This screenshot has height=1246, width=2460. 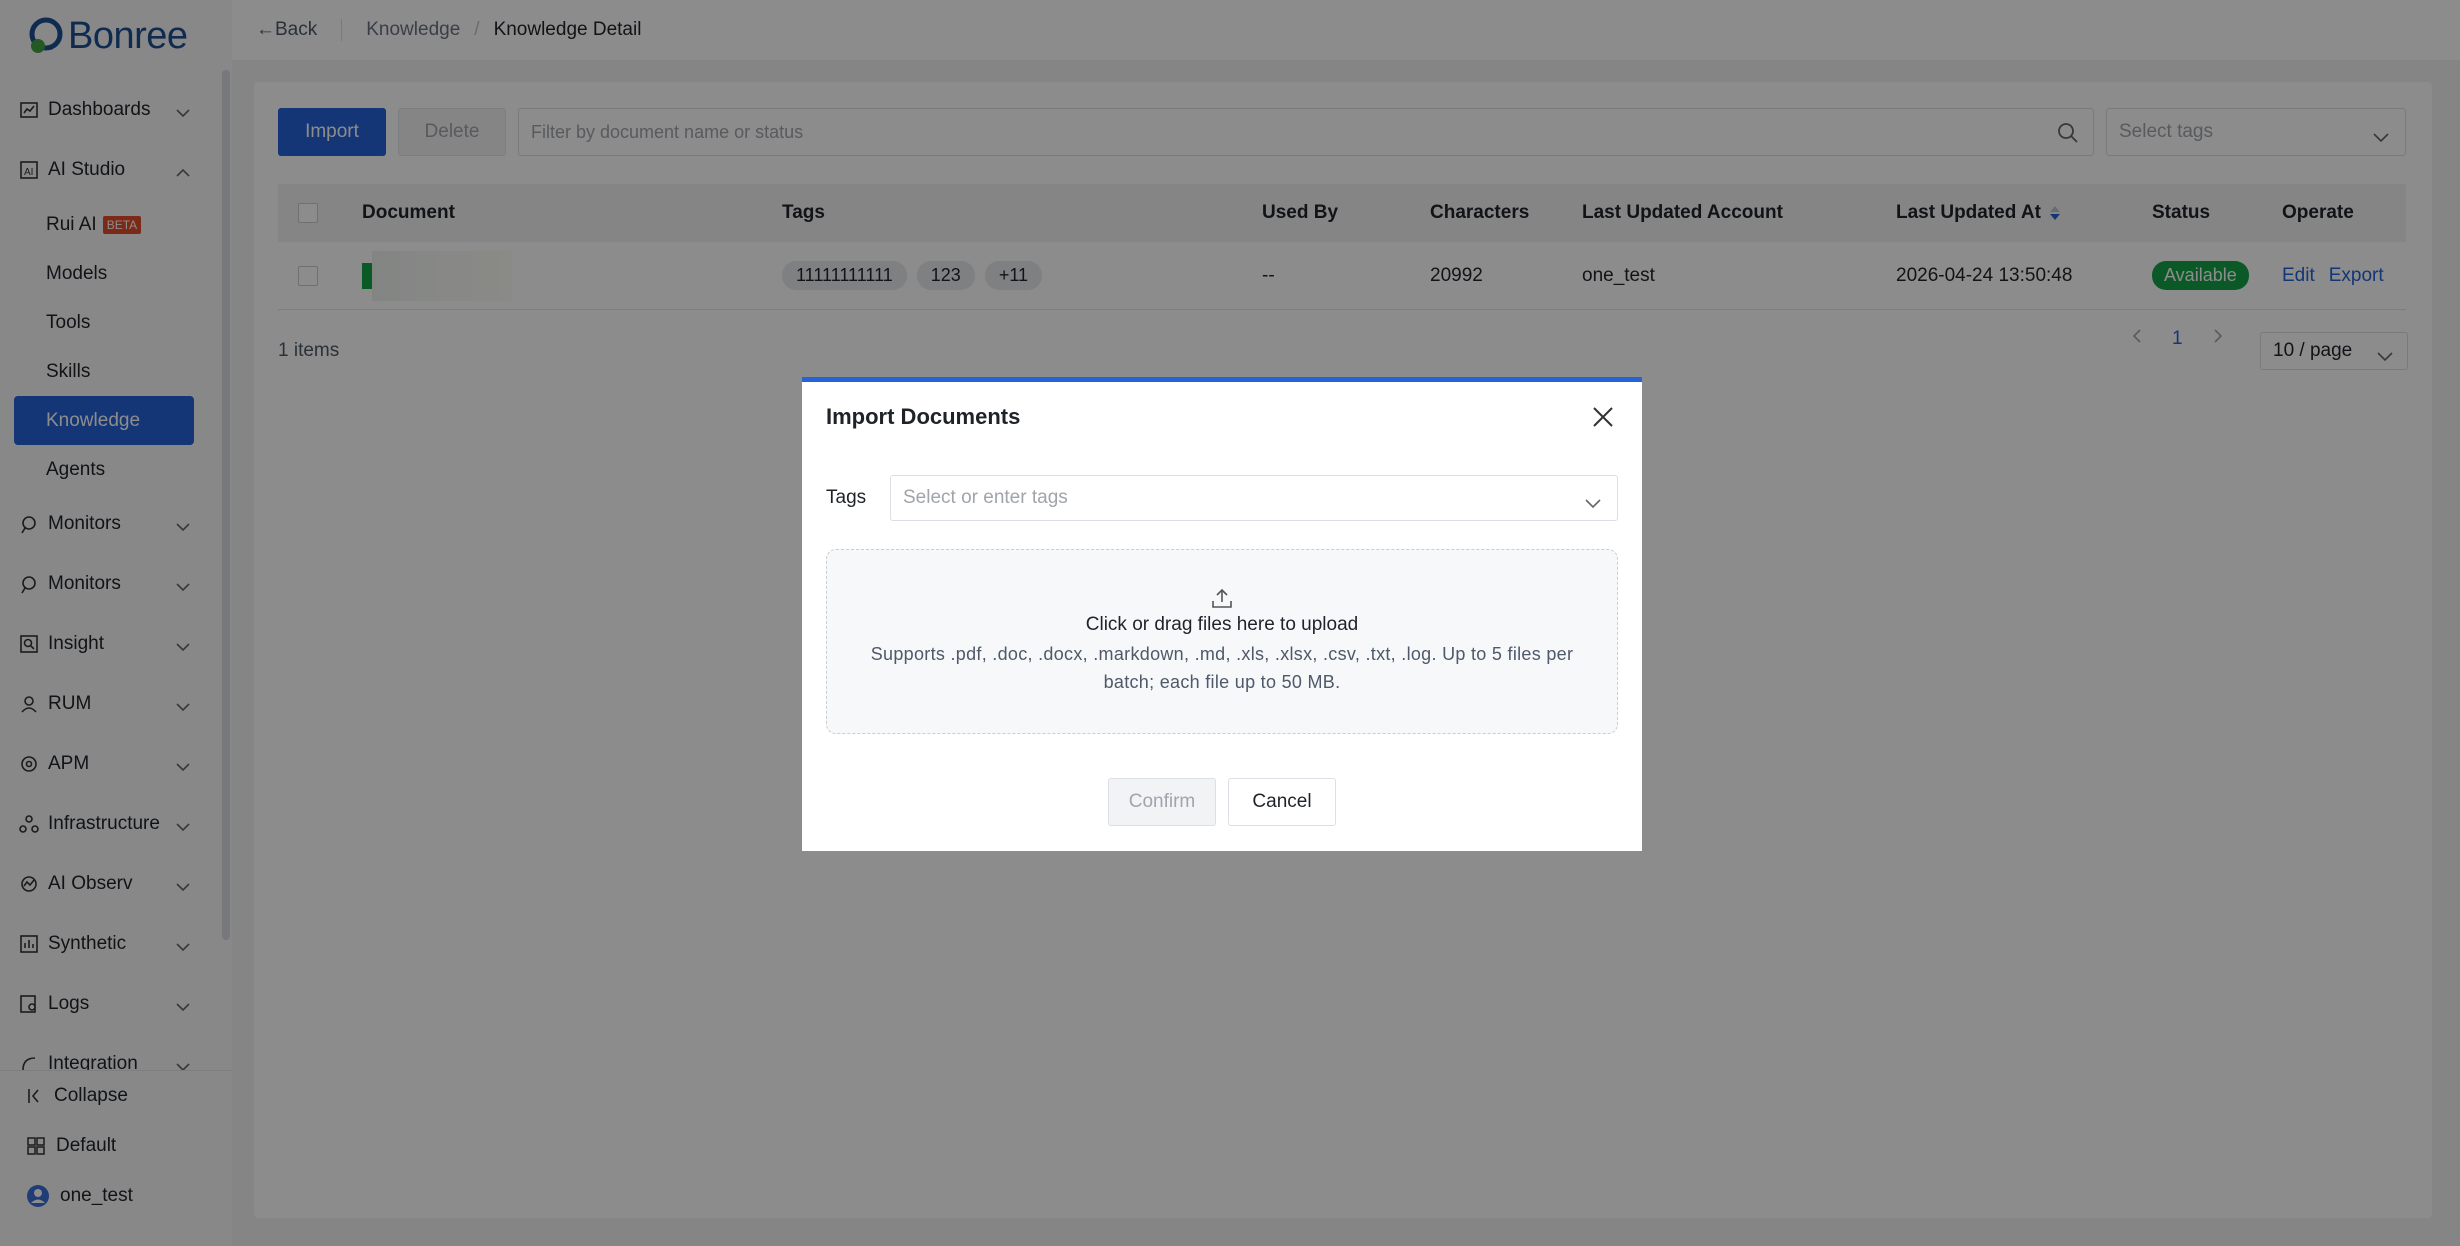 What do you see at coordinates (985, 497) in the screenshot?
I see `tags-select-placeholder: Select or enter tags` at bounding box center [985, 497].